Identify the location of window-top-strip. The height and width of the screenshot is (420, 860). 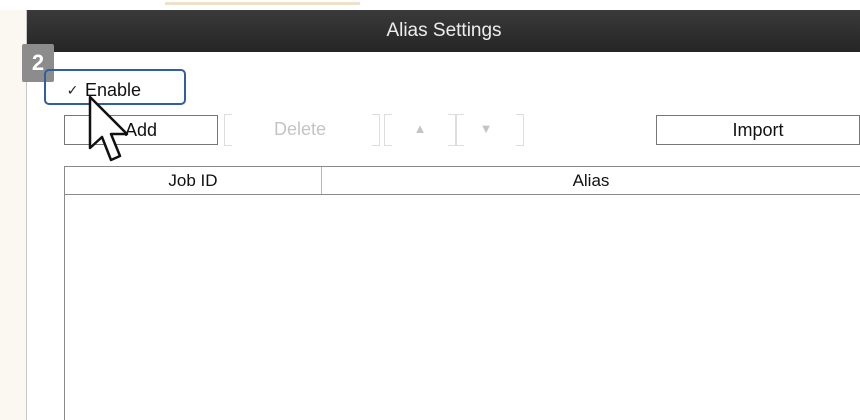
(430, 5).